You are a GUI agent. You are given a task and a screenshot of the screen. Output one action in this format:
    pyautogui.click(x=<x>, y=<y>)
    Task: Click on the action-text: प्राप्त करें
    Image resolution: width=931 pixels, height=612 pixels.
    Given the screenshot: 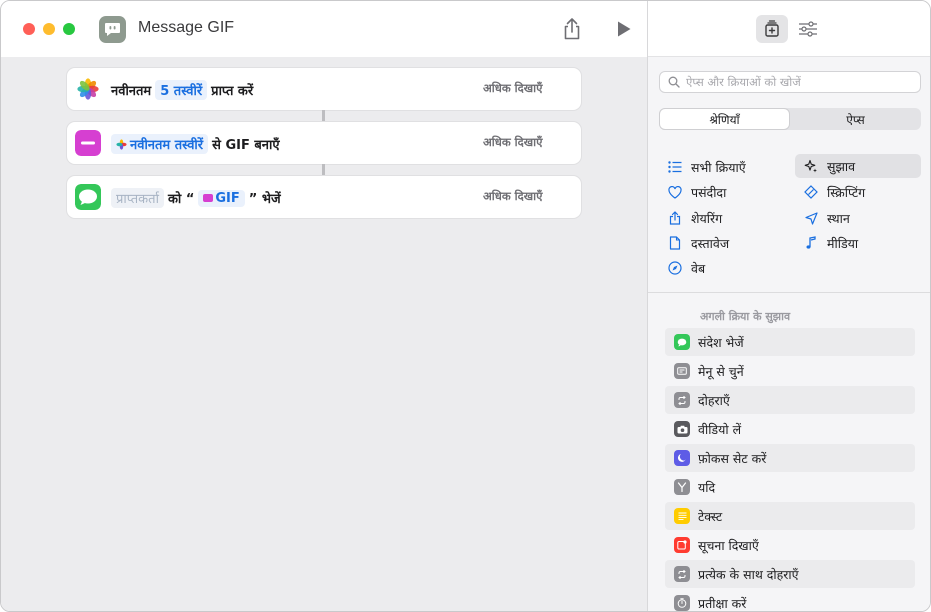 What is the action you would take?
    pyautogui.click(x=232, y=91)
    